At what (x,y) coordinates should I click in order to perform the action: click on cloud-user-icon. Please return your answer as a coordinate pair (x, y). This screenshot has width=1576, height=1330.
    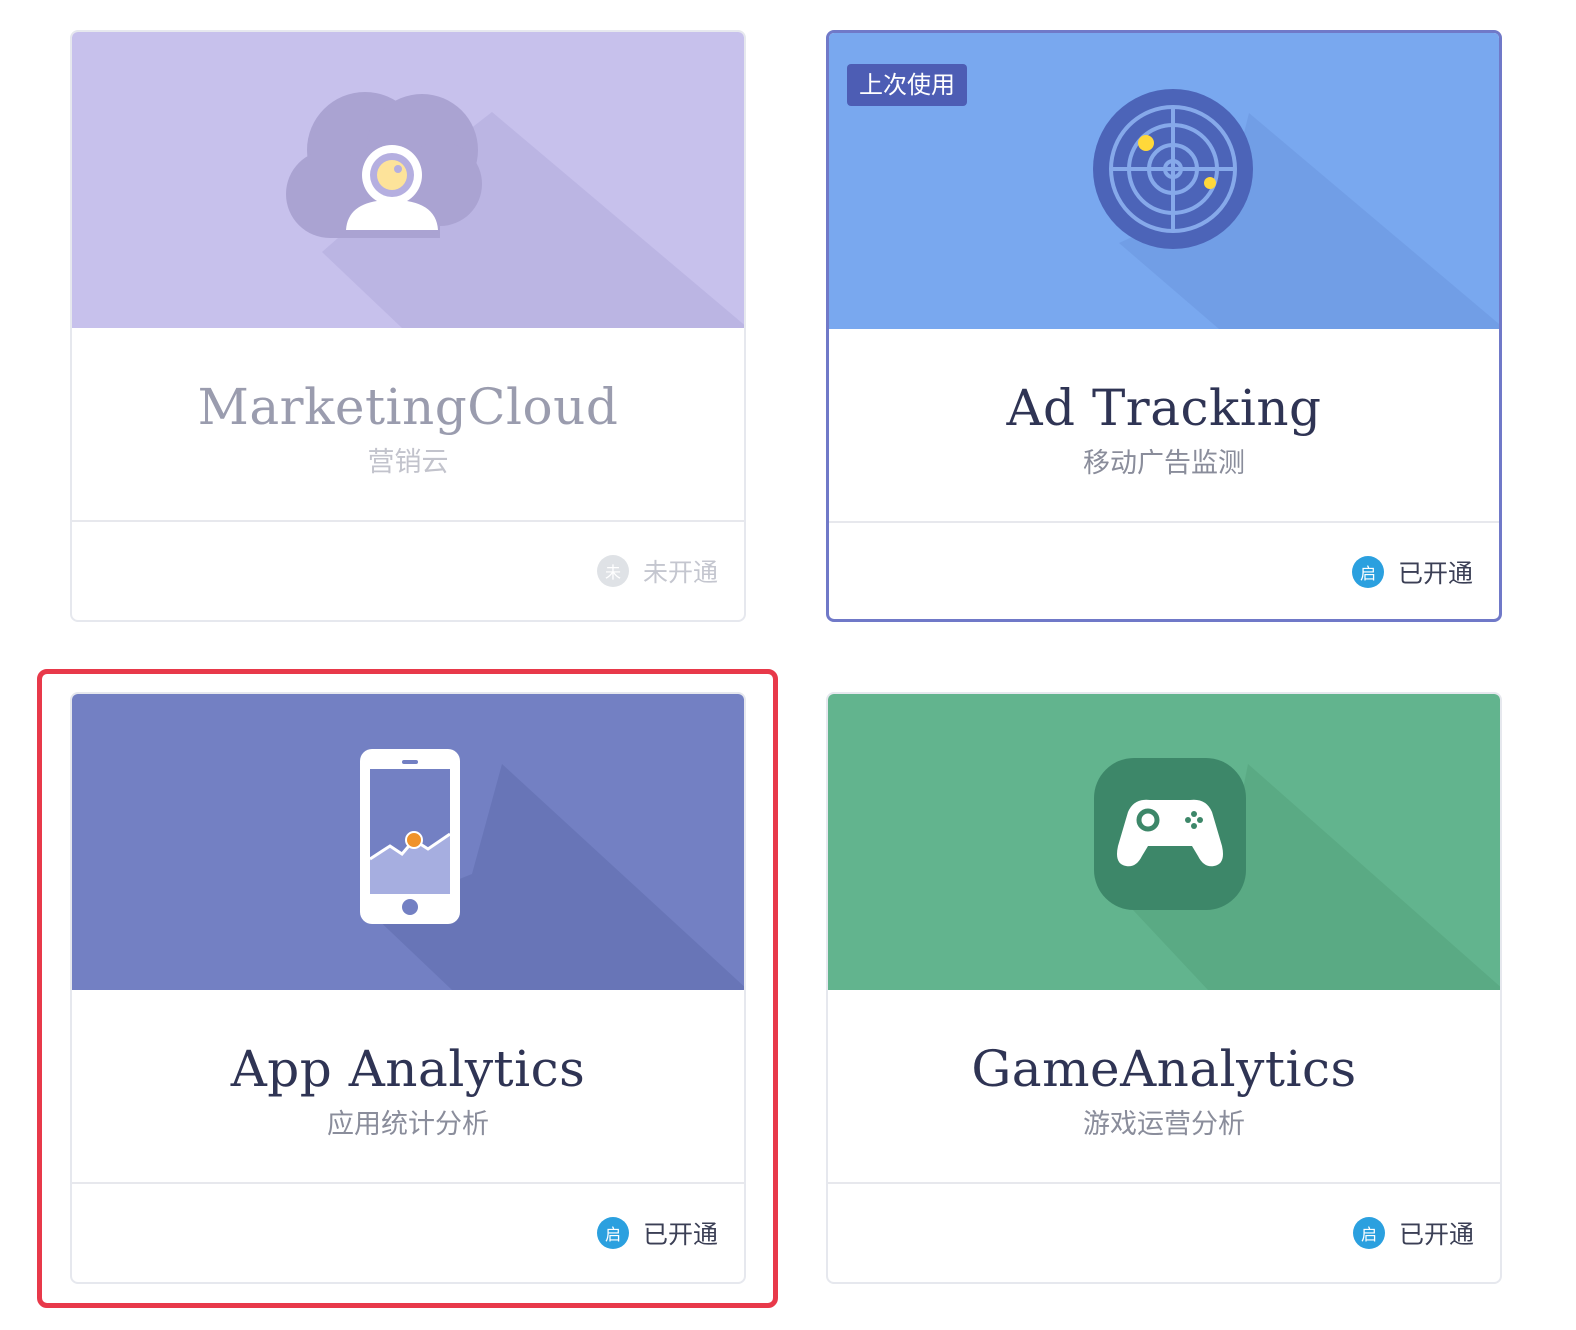
    Looking at the image, I should click on (515, 210).